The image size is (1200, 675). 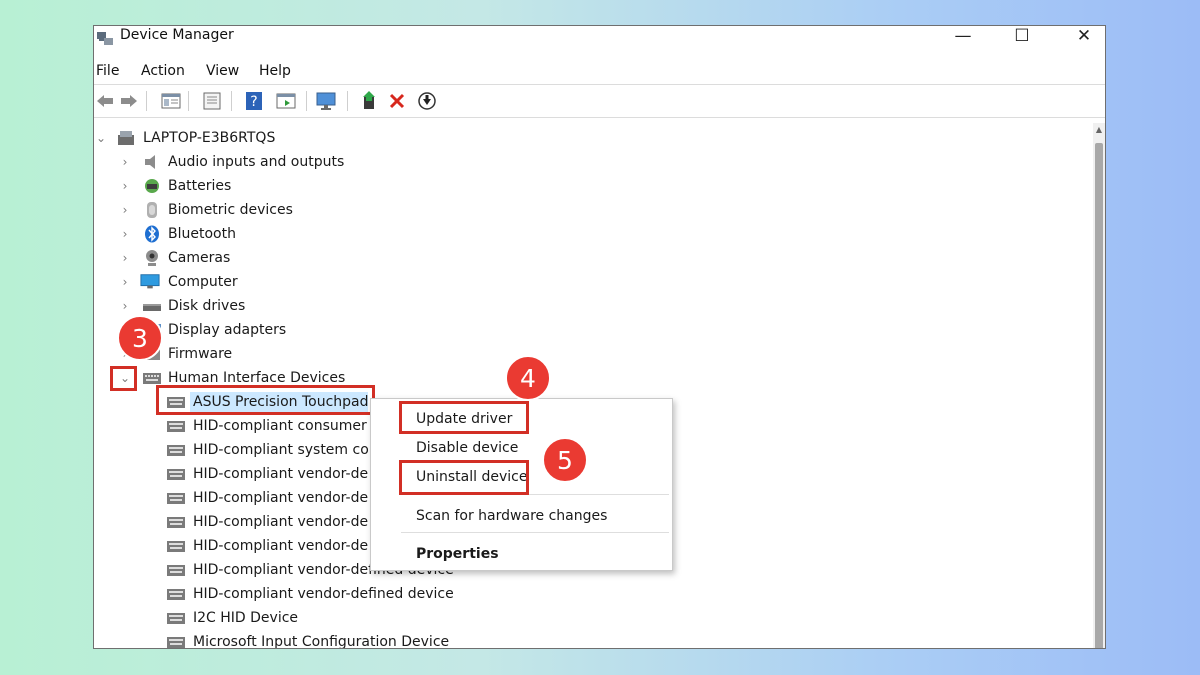 I want to click on menu-bar: File Action View Help, so click(x=599, y=71).